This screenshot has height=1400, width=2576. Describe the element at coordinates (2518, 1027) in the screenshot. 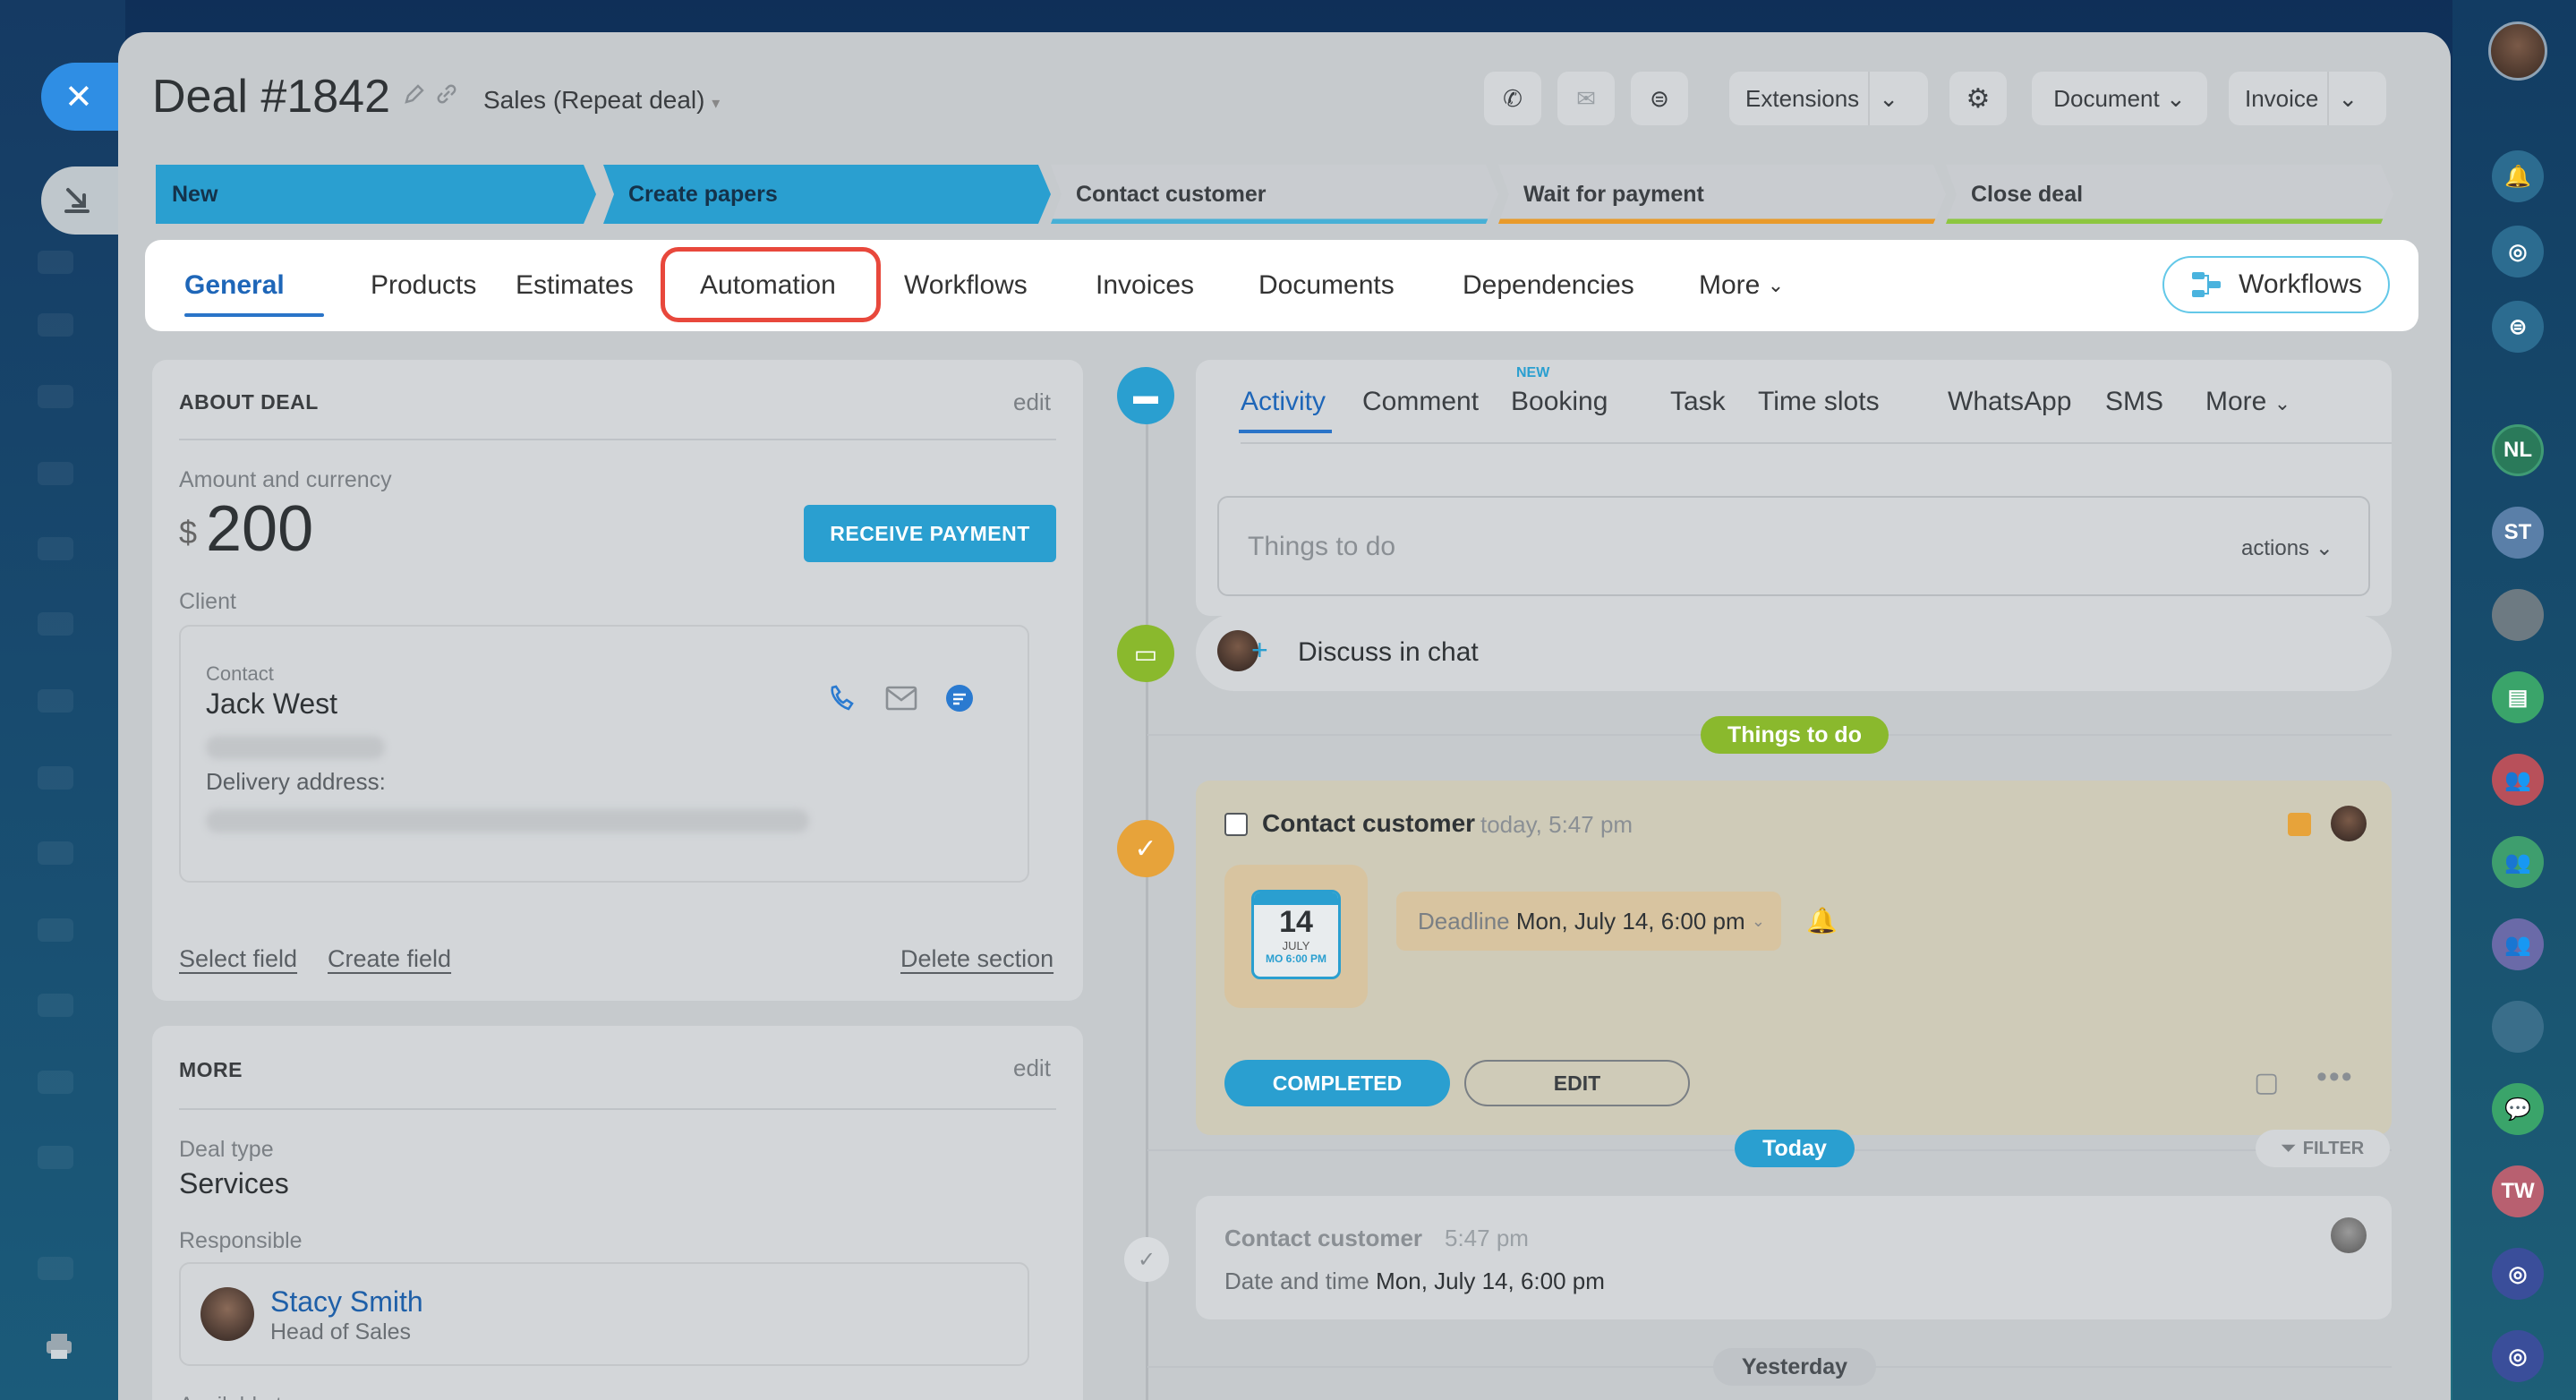

I see `contact-avatar-city` at that location.